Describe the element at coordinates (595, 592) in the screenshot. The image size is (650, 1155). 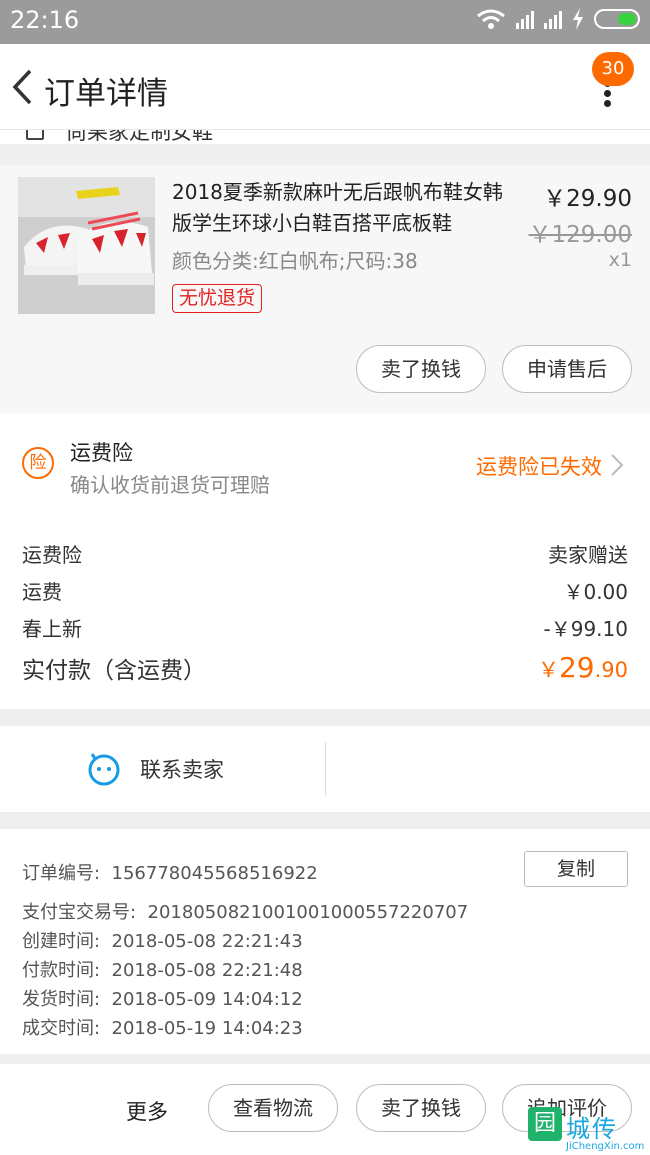
I see `fee-value: ￥0.00` at that location.